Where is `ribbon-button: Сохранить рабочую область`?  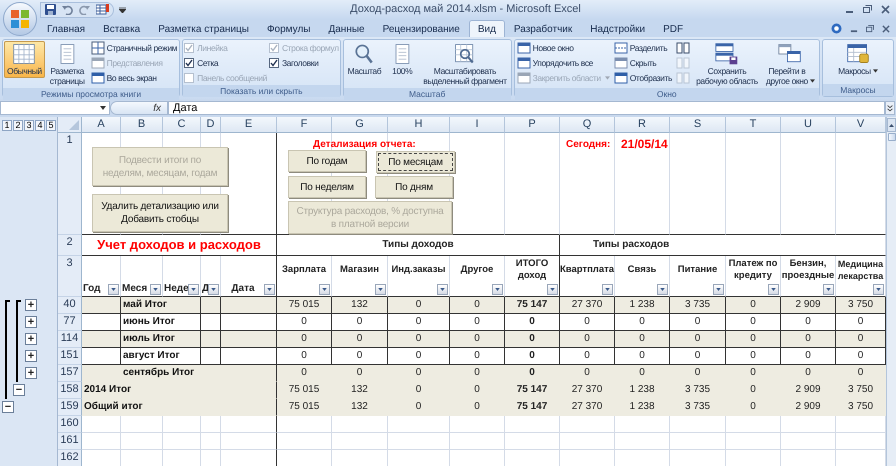
ribbon-button: Сохранить рабочую область is located at coordinates (727, 64).